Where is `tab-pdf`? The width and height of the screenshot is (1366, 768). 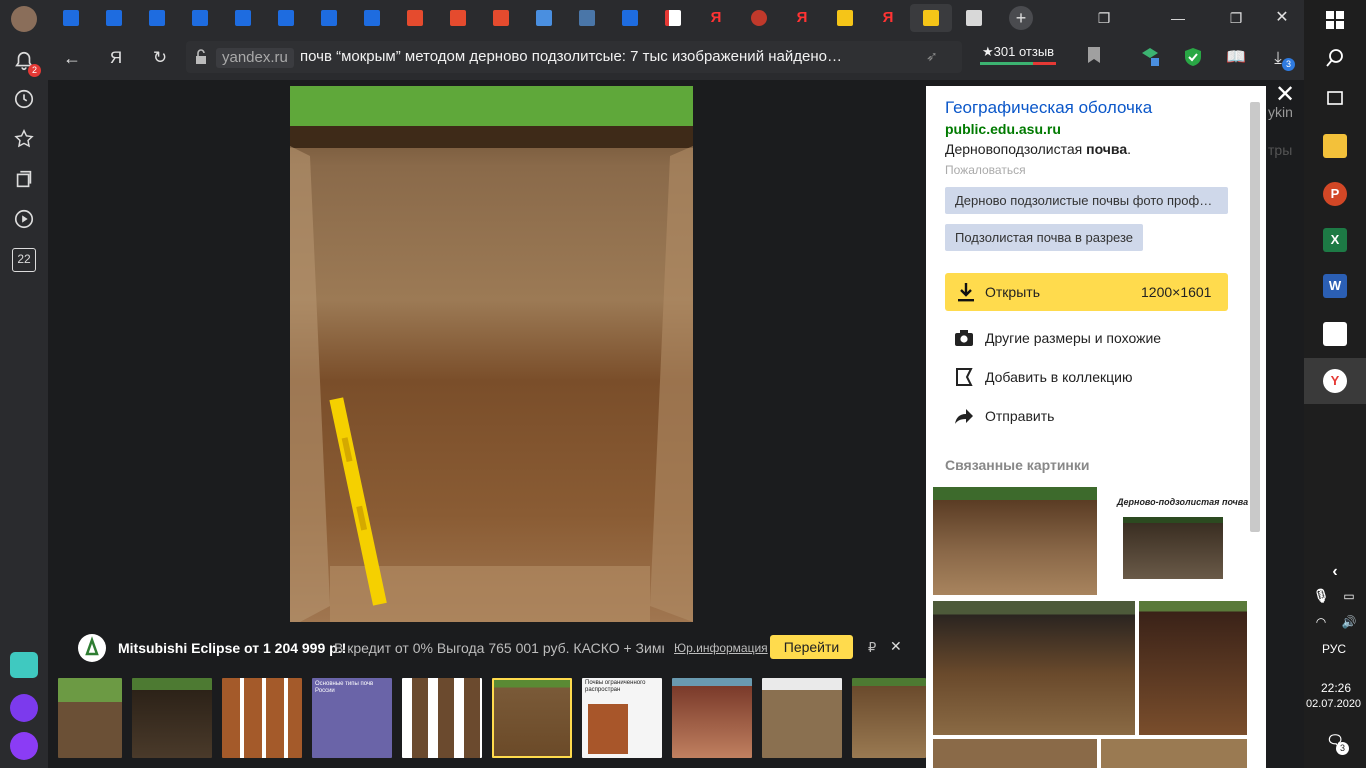 tab-pdf is located at coordinates (673, 18).